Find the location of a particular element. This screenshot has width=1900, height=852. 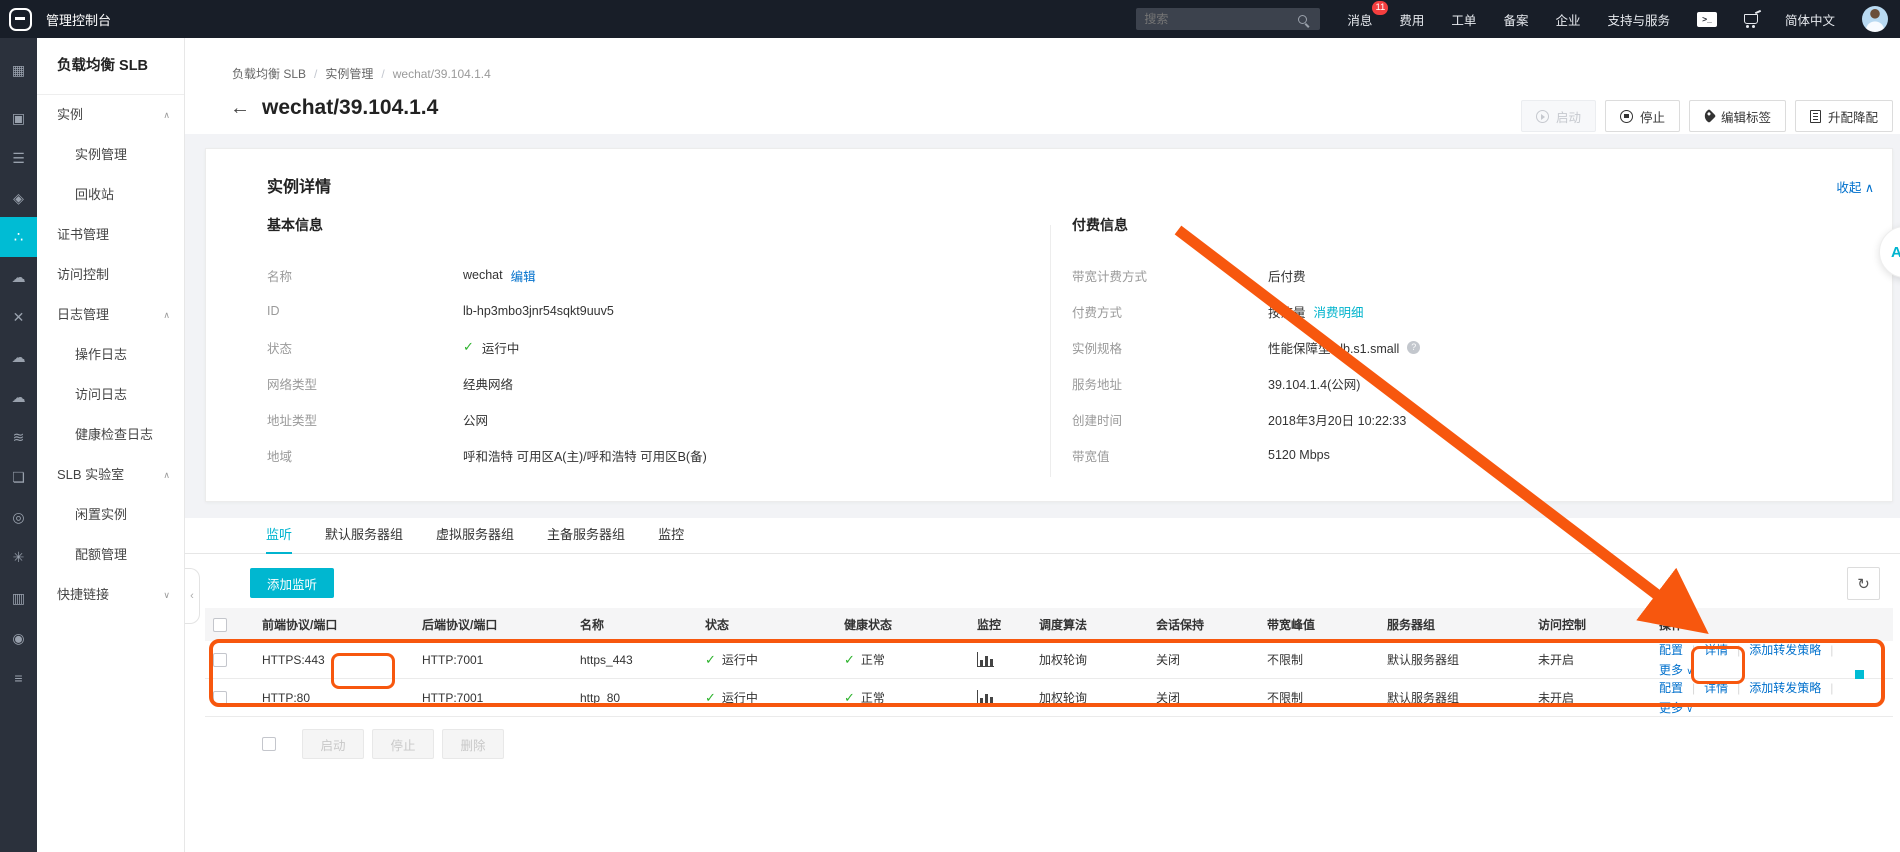

health-check-icon: ✓ is located at coordinates (849, 697).